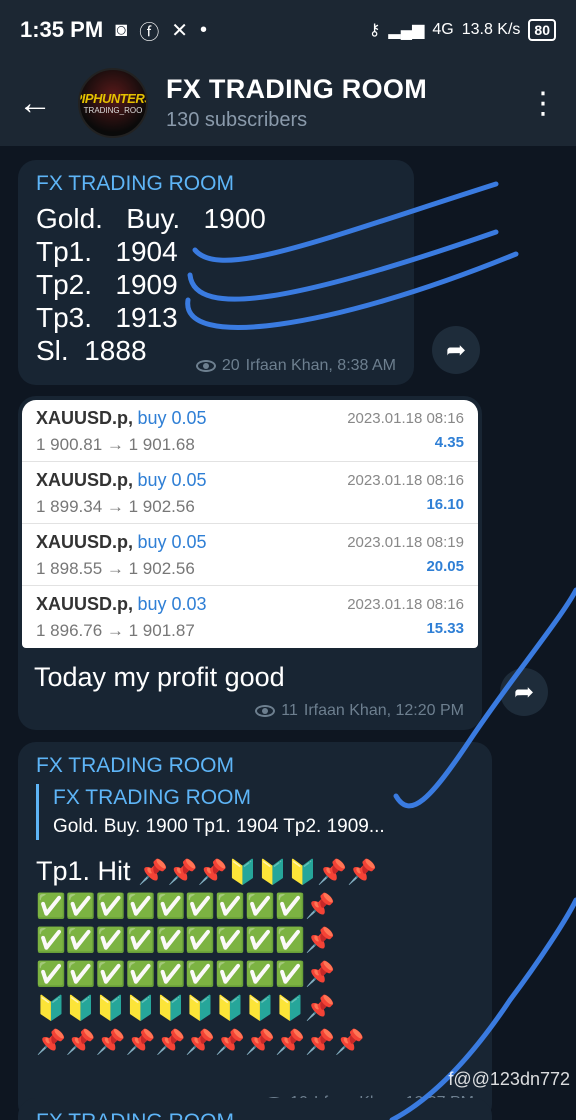 The image size is (576, 1120). What do you see at coordinates (200, 1042) in the screenshot?
I see `emoji-row: 📌📌📌📌📌📌📌📌📌📌📌` at bounding box center [200, 1042].